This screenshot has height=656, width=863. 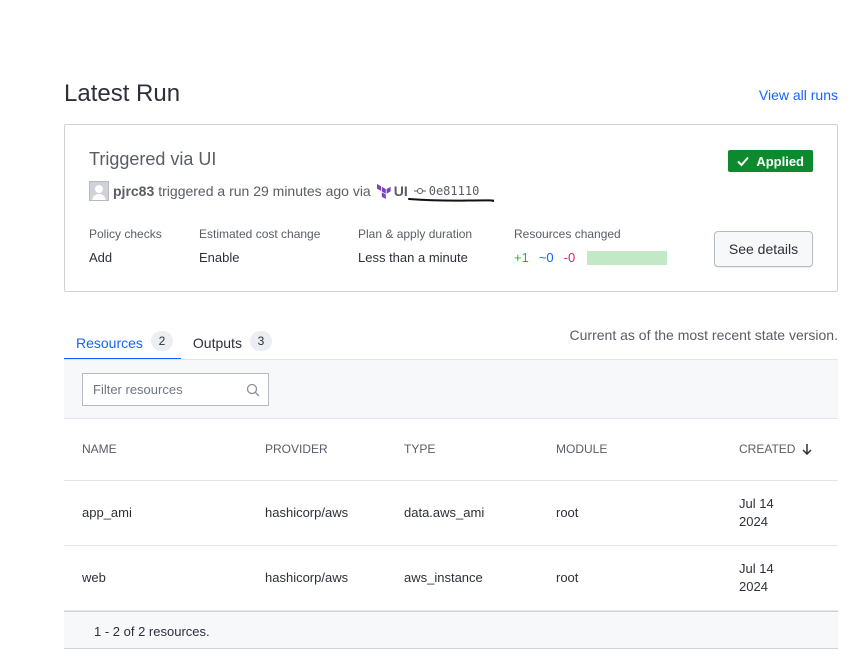 I want to click on status-badge-label: Applied, so click(x=780, y=161).